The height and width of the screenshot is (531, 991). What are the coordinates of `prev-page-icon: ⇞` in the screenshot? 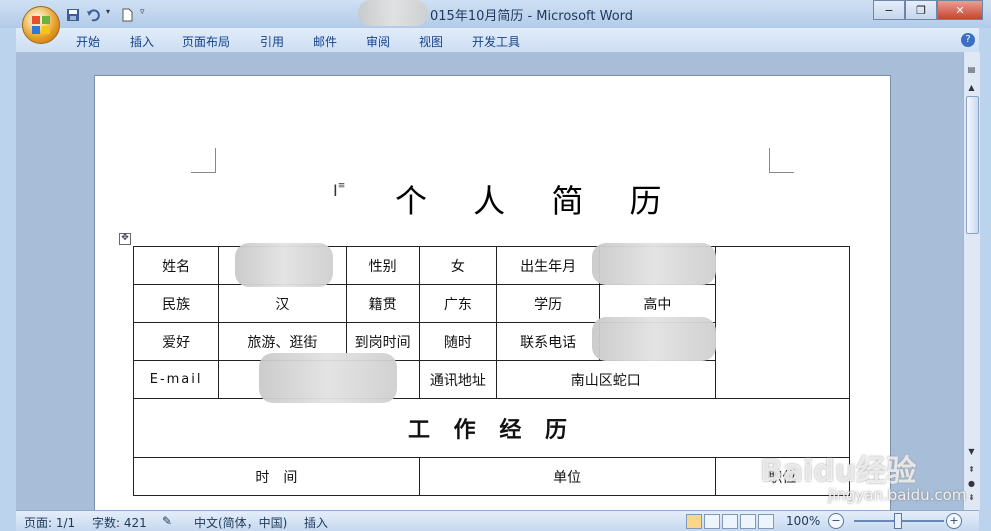 It's located at (971, 469).